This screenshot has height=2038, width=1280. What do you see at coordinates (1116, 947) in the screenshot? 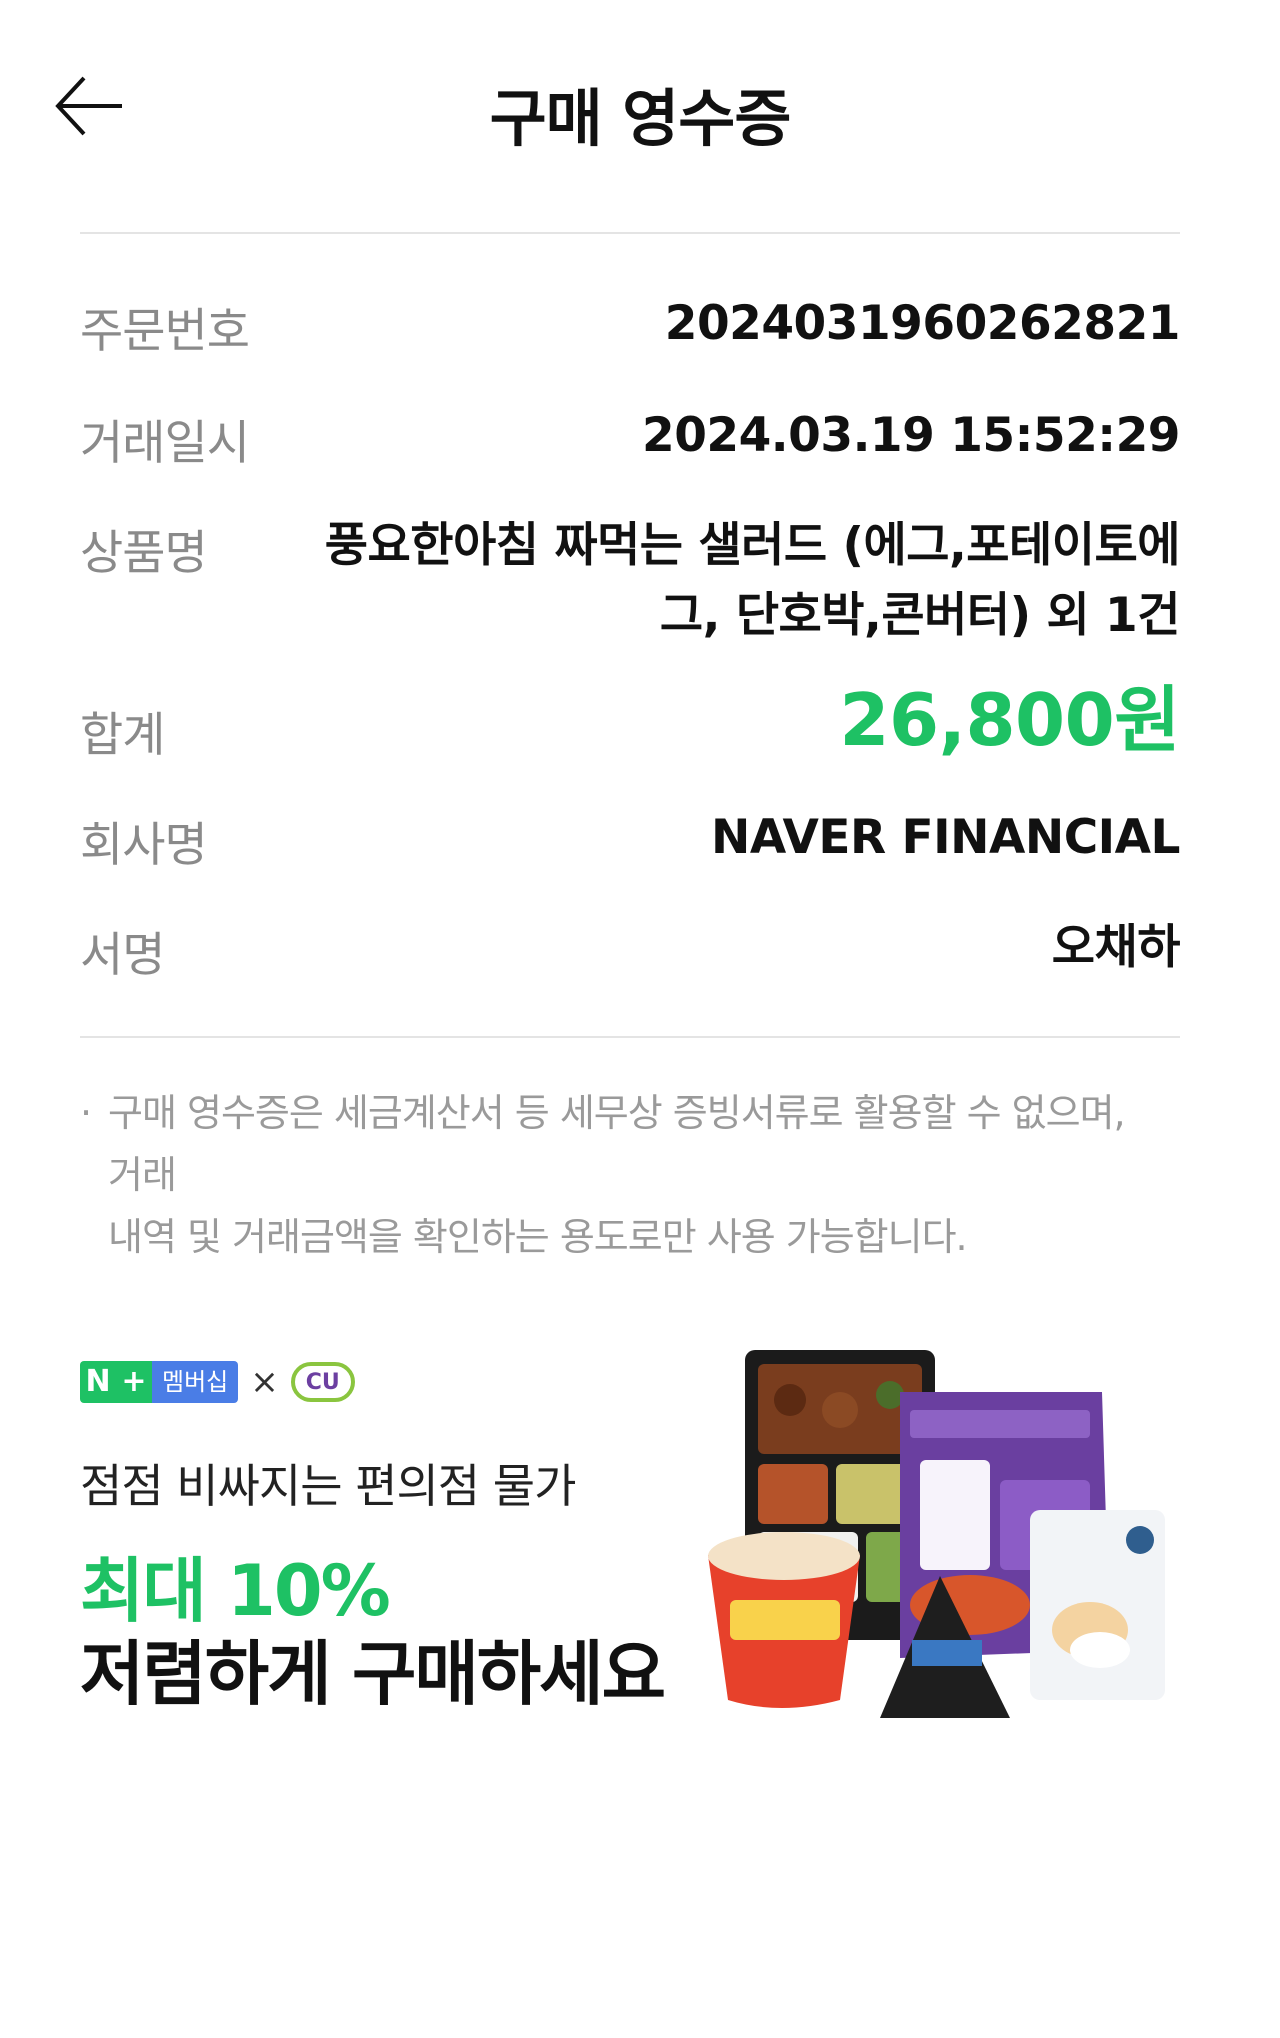
I see `signature-value: 오채하` at bounding box center [1116, 947].